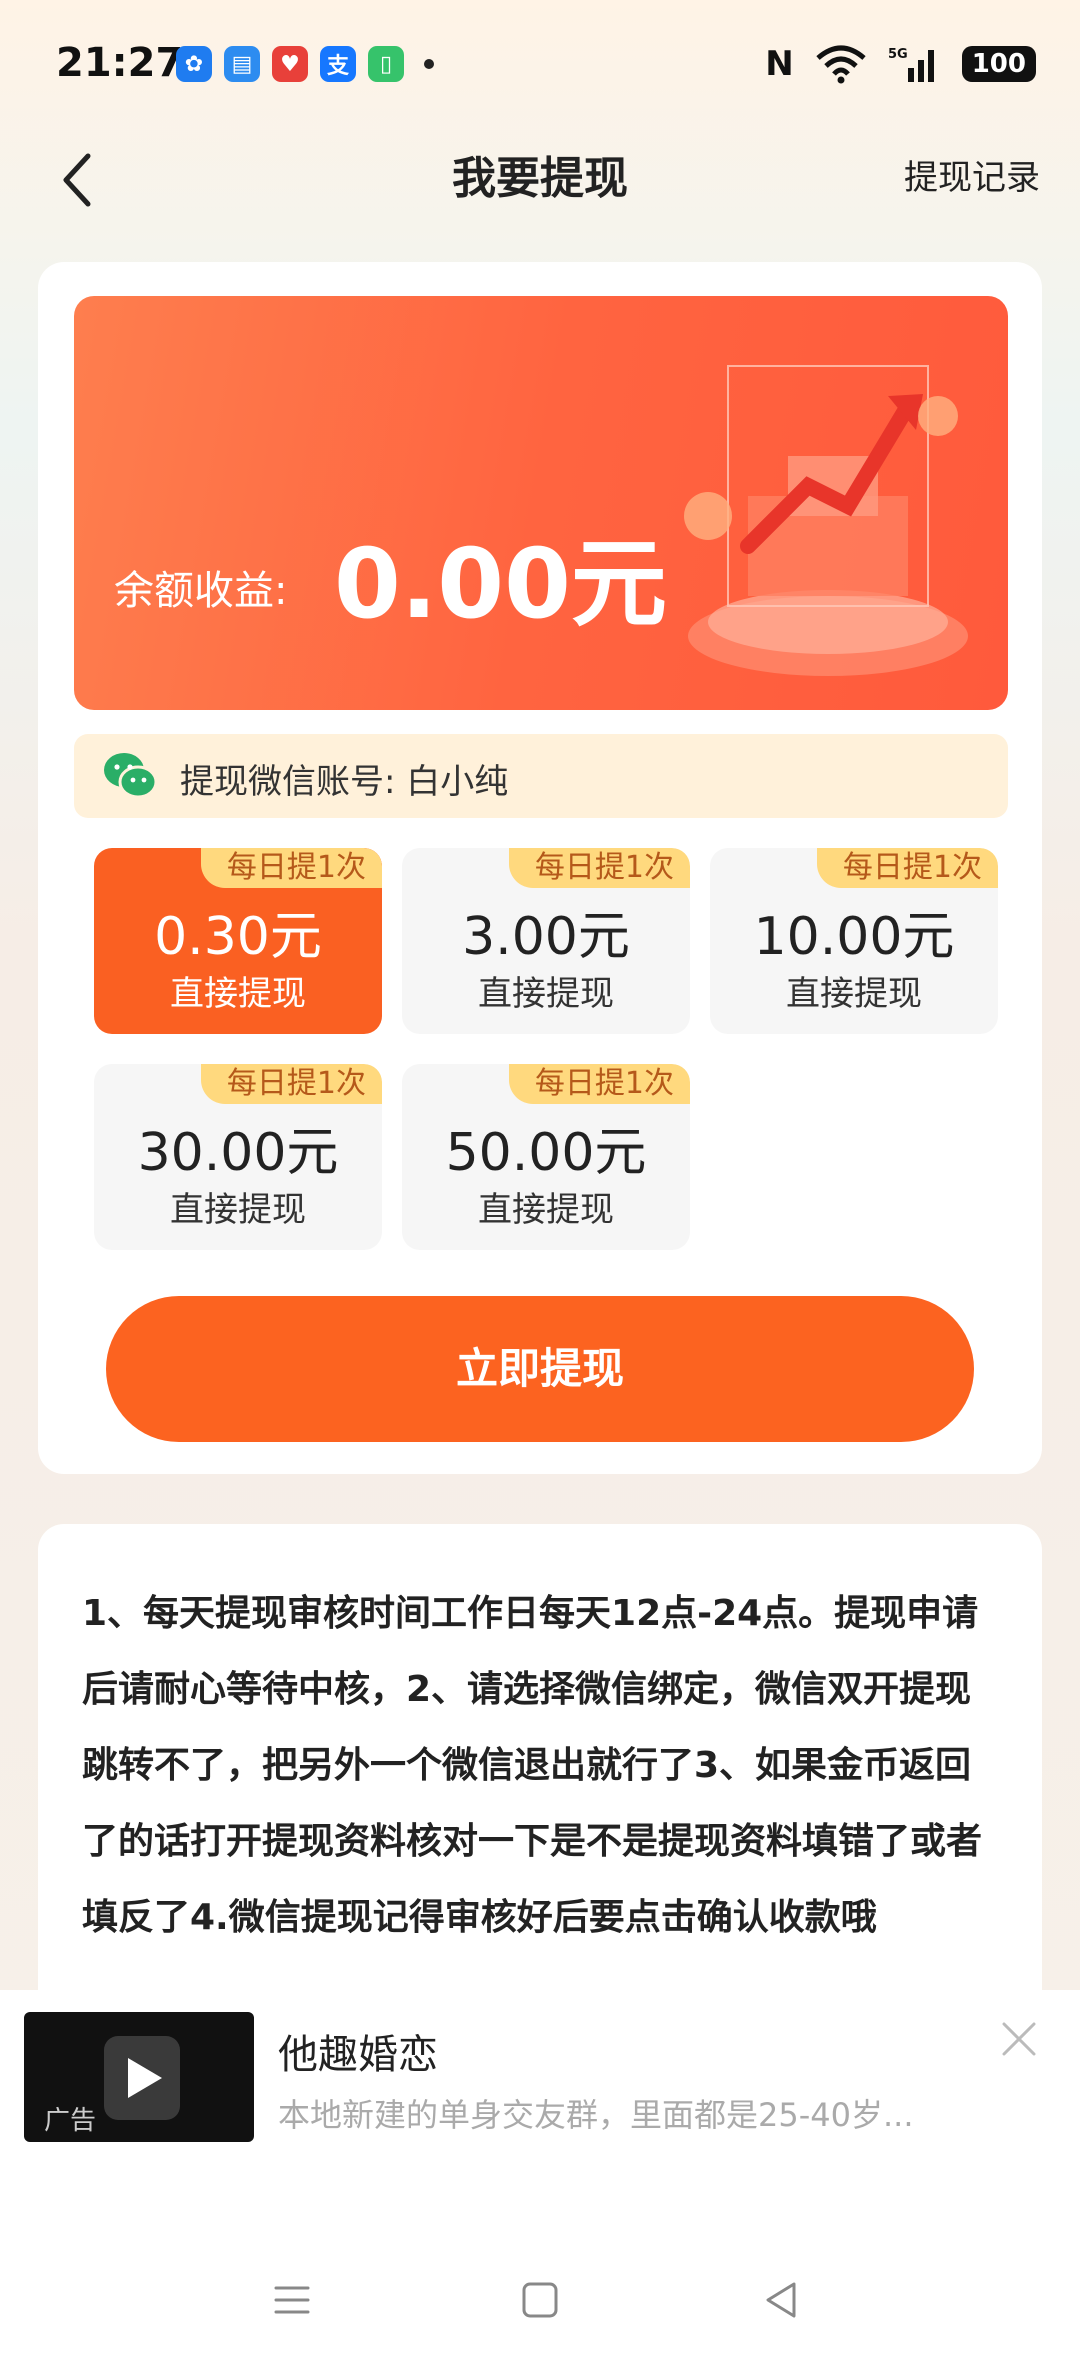  Describe the element at coordinates (998, 64) in the screenshot. I see `battery-indicator: 100` at that location.